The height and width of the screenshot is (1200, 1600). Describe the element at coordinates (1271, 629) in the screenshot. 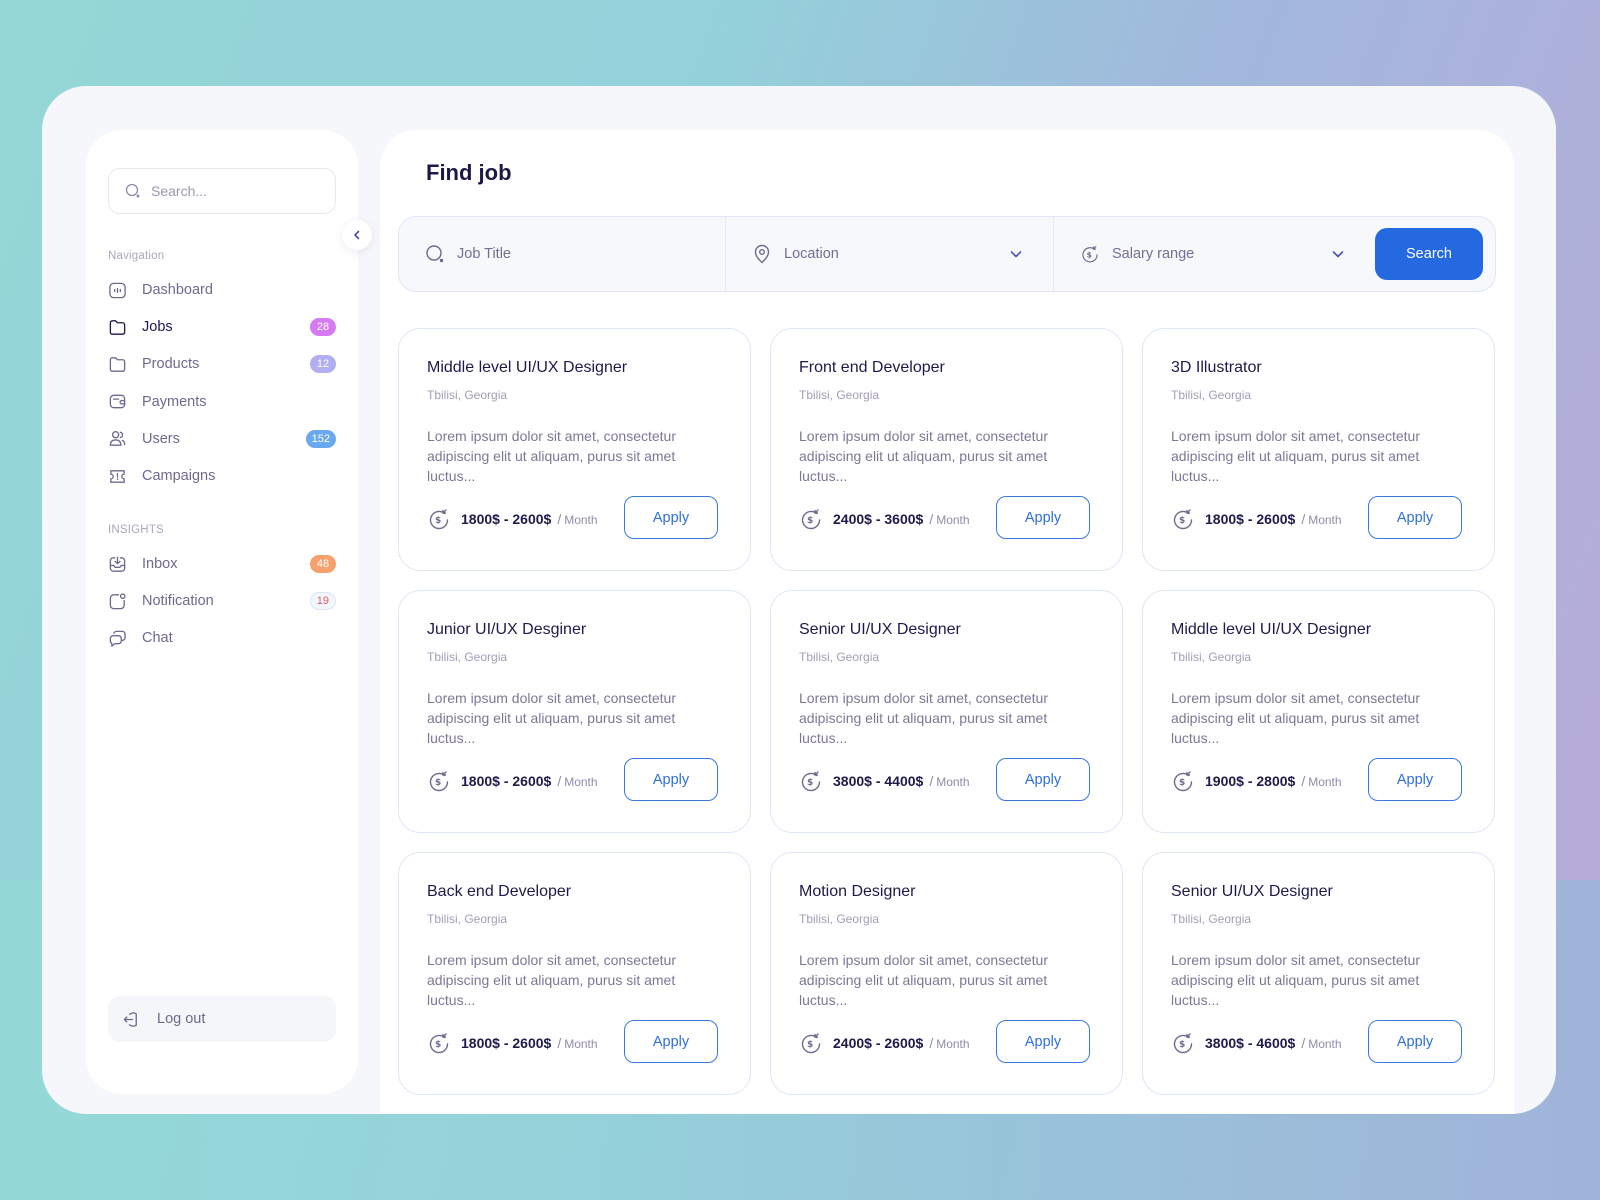

I see `job-title: Middle level UI/UX Designer` at that location.